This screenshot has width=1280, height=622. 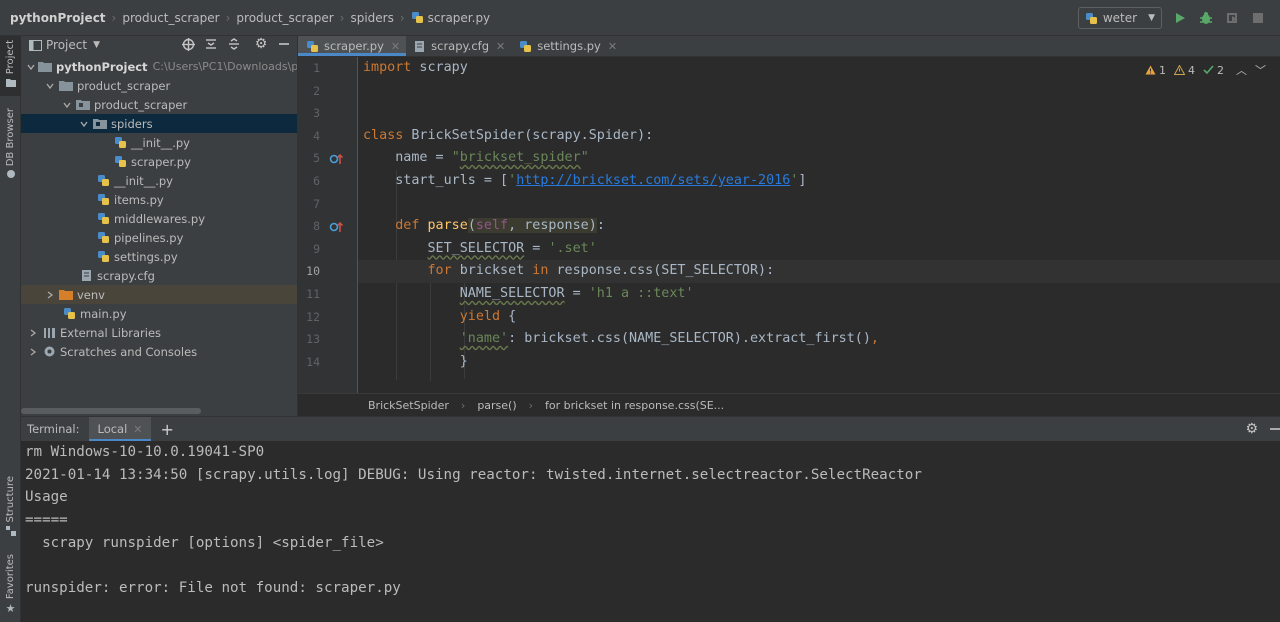 I want to click on star-icon: ★, so click(x=10, y=609).